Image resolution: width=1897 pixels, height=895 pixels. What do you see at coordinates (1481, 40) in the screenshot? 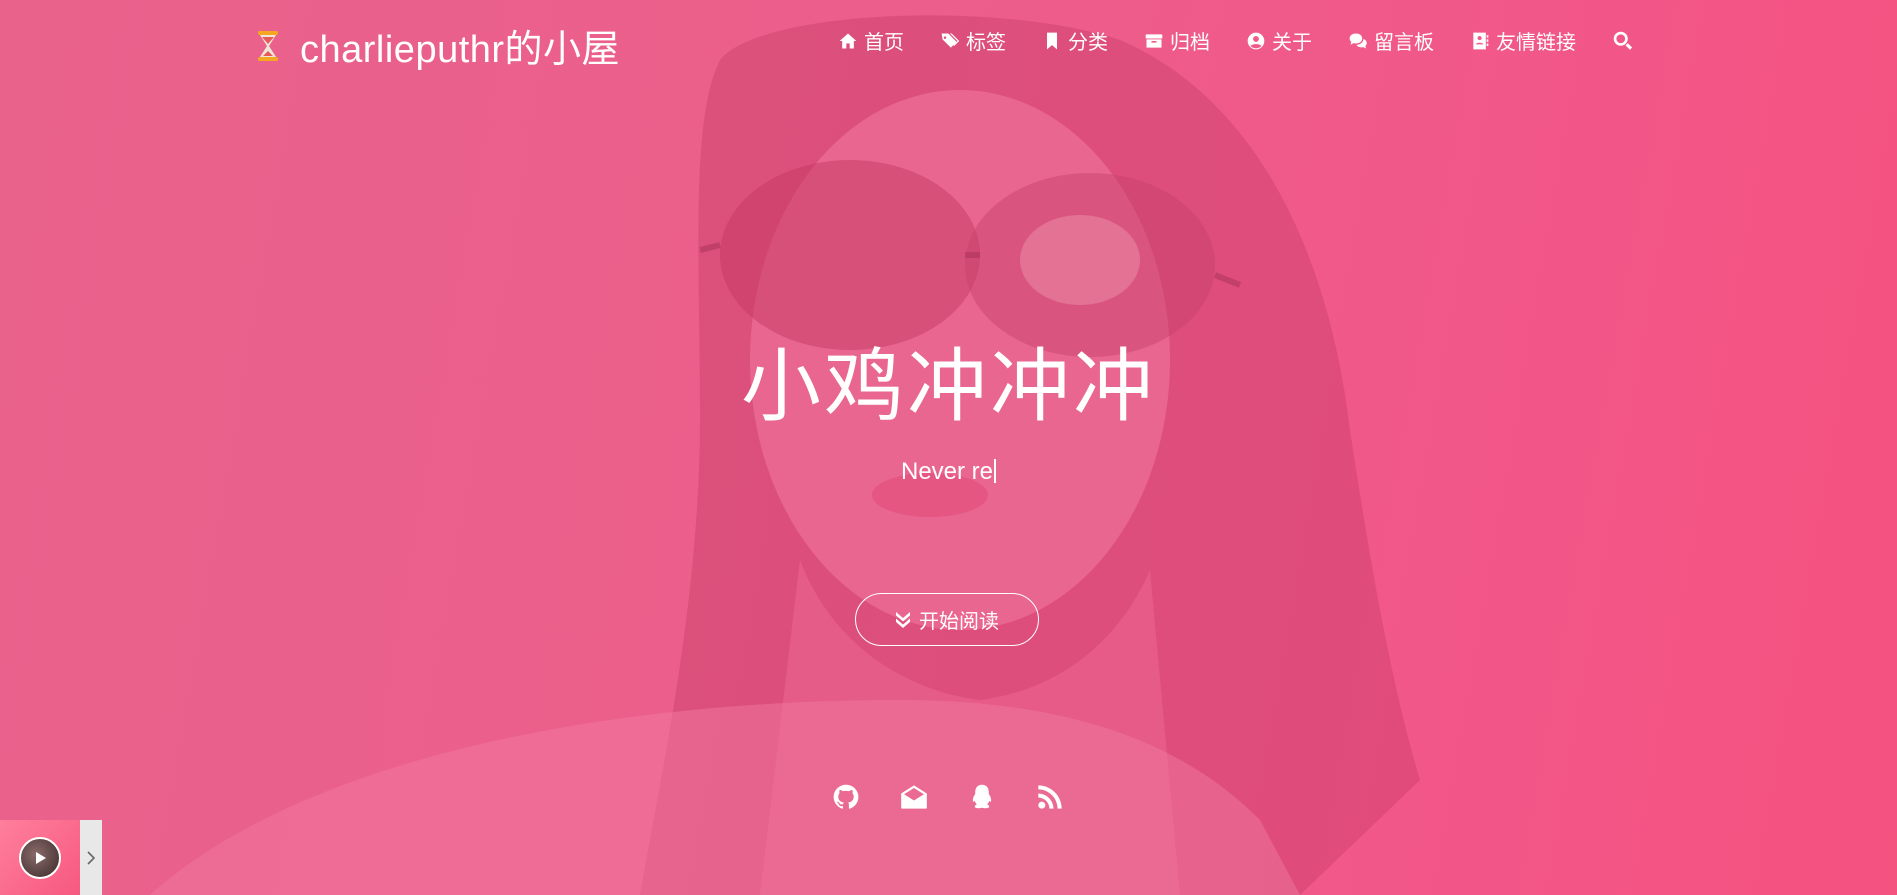
I see `address-book-icon` at bounding box center [1481, 40].